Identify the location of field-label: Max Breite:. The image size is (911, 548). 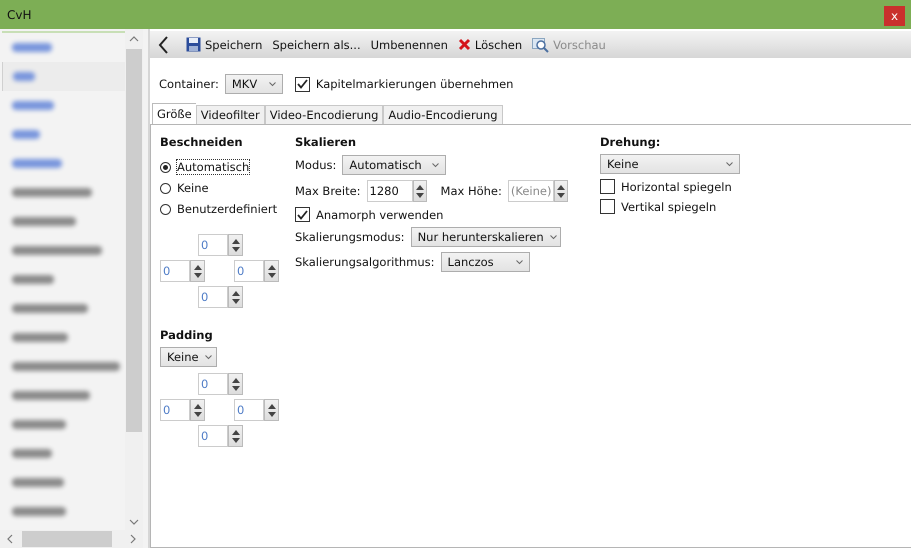
(328, 191).